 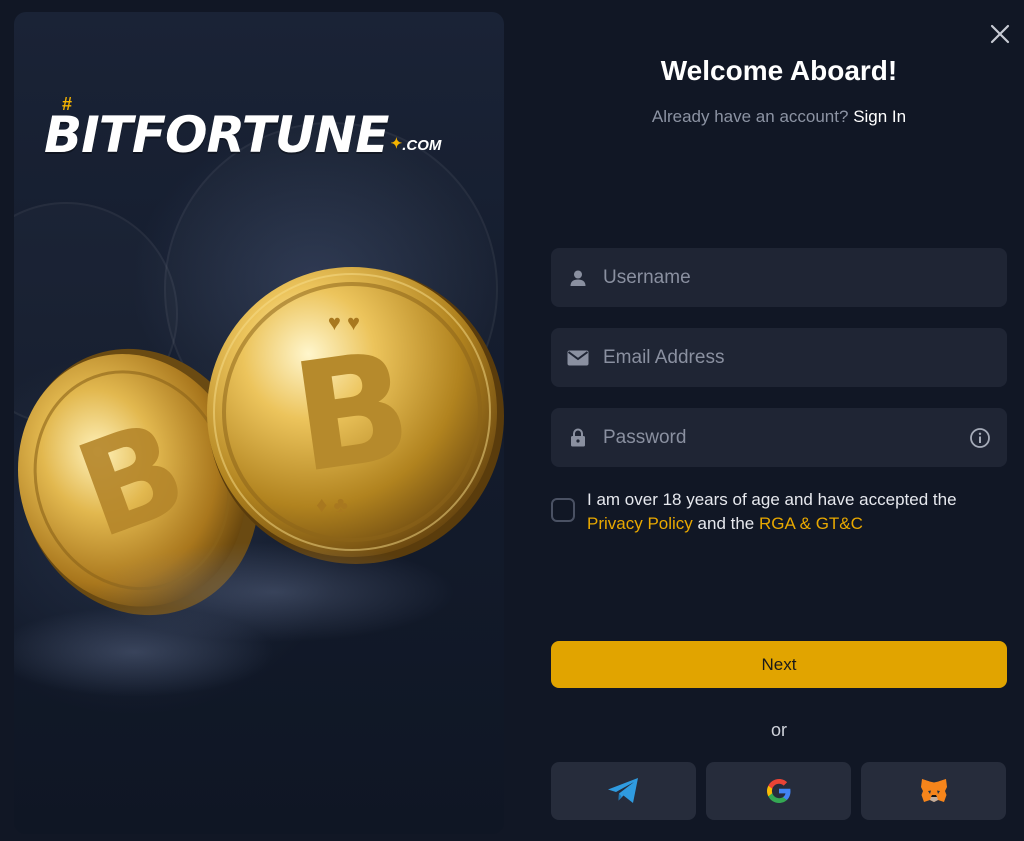 I want to click on page-title: Welcome Aboard!, so click(x=779, y=70).